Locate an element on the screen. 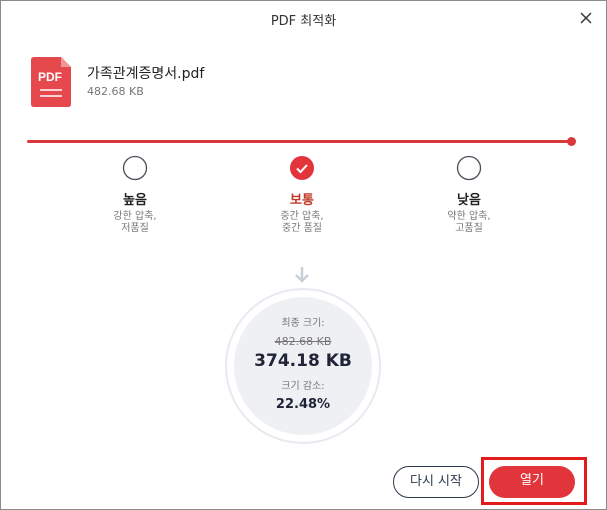 The image size is (607, 510). option-title: 높음 is located at coordinates (135, 200).